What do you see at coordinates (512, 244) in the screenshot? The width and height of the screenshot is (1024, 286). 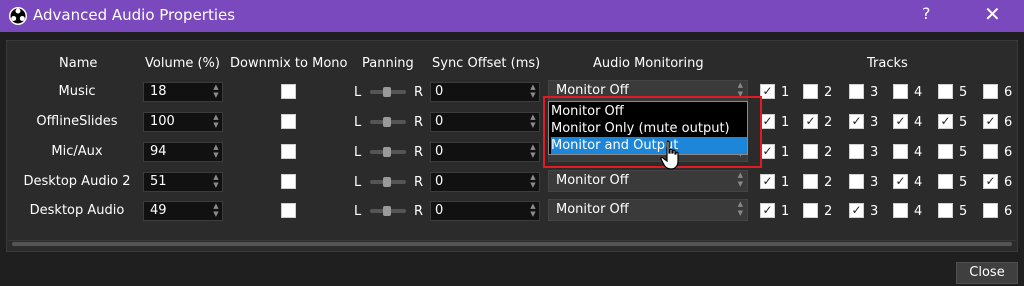 I see `horizontal-scrollbar-thumb` at bounding box center [512, 244].